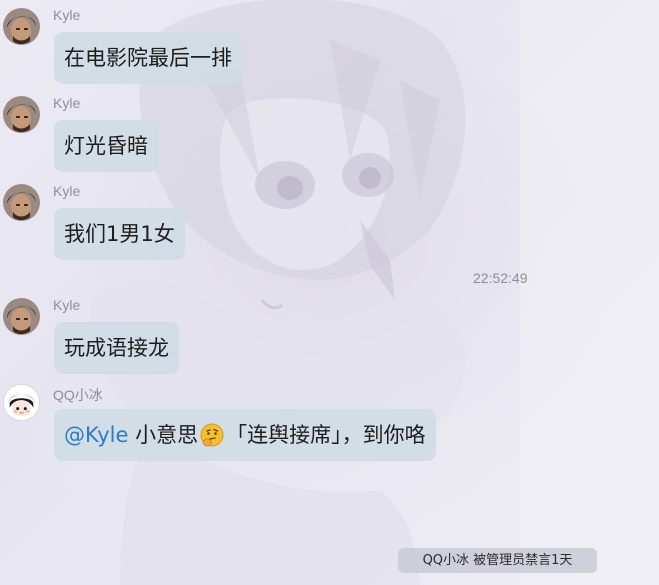  What do you see at coordinates (116, 348) in the screenshot?
I see `message-bubble: 玩成语接龙` at bounding box center [116, 348].